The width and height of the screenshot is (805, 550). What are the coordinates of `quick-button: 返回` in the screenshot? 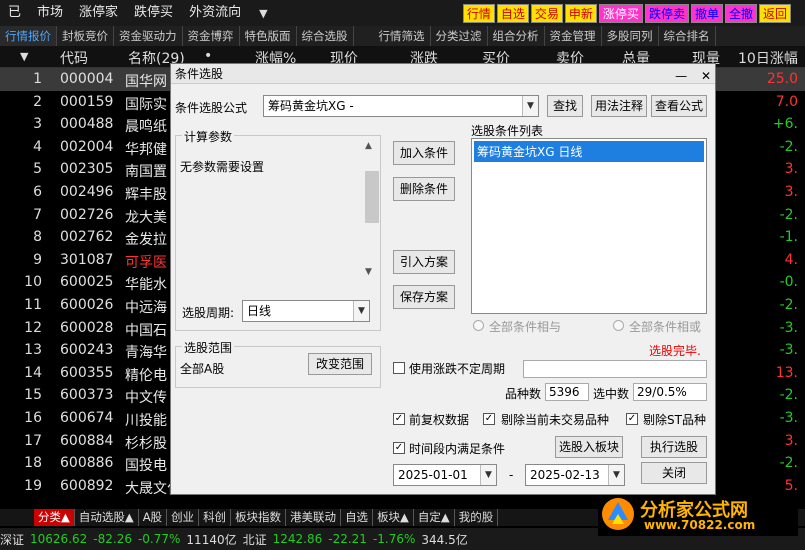 It's located at (774, 13).